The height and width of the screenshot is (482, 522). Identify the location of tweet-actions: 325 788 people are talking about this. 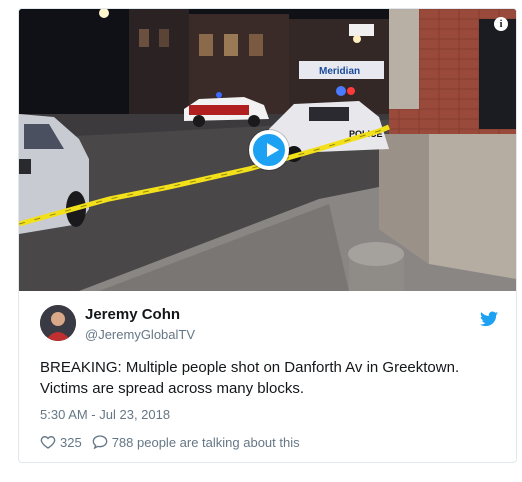
(175, 442).